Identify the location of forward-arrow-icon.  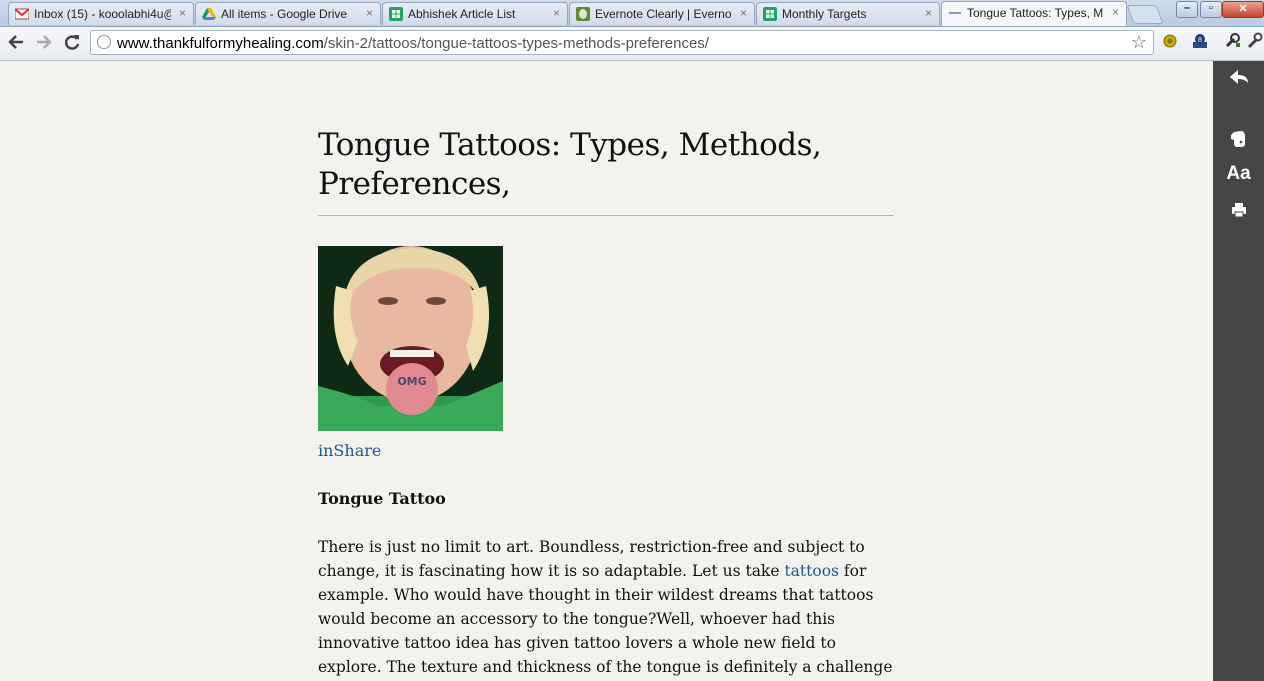
(44, 42).